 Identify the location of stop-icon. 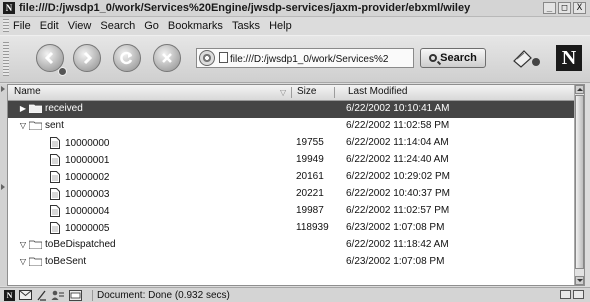
(167, 58).